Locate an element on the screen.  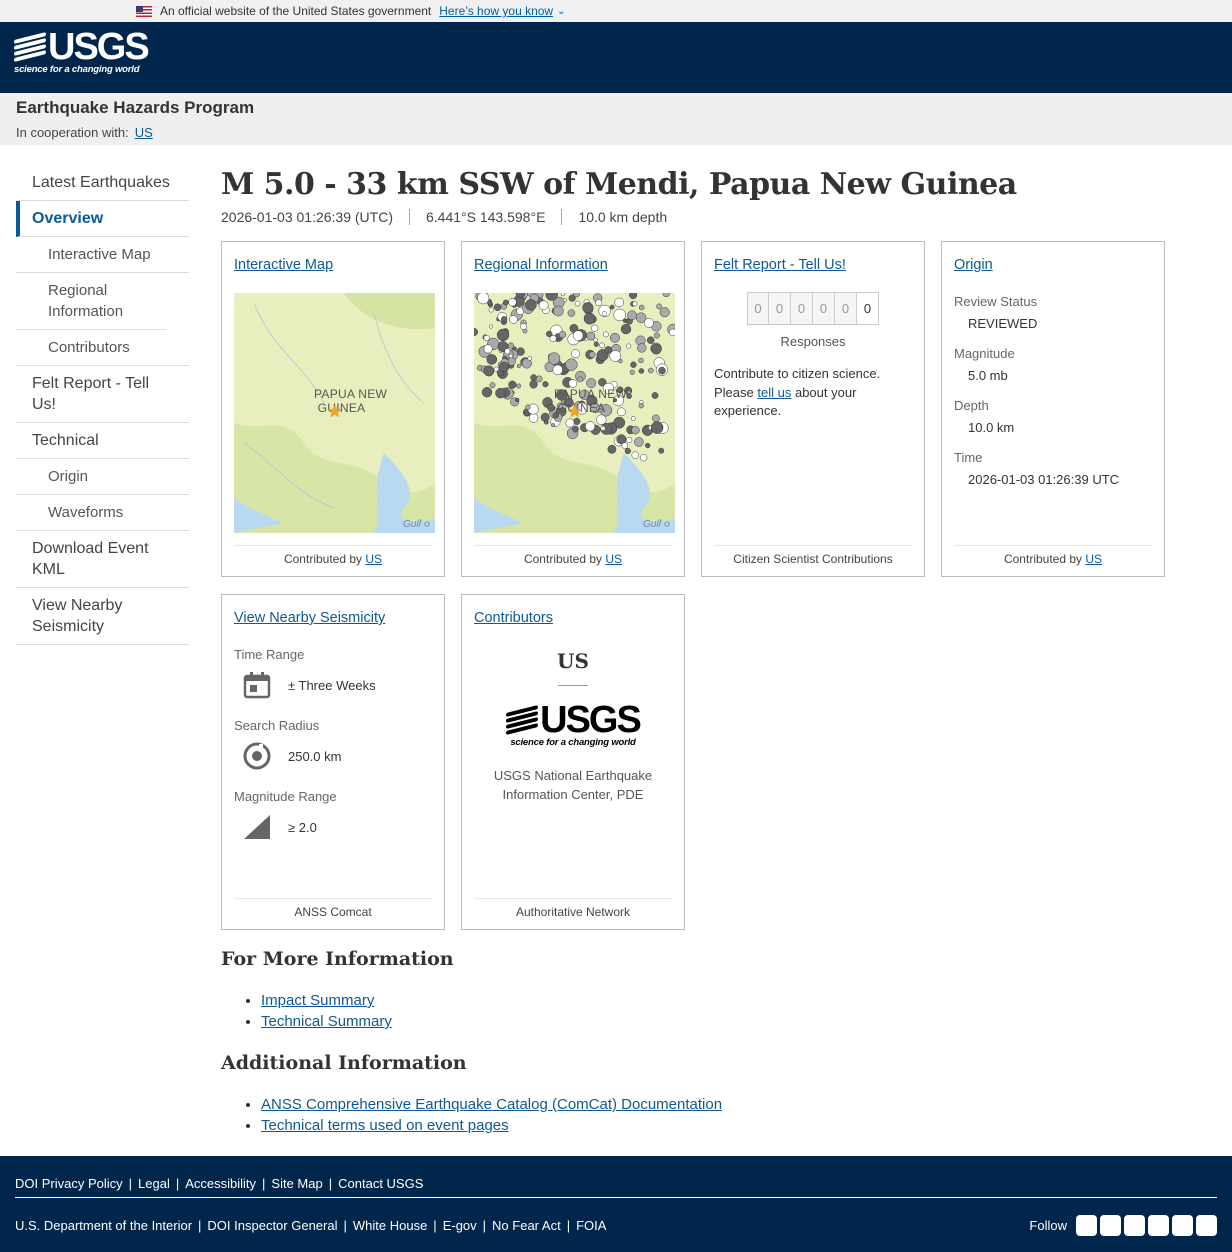
contact-usgs-link: Contact USGS is located at coordinates (380, 1183).